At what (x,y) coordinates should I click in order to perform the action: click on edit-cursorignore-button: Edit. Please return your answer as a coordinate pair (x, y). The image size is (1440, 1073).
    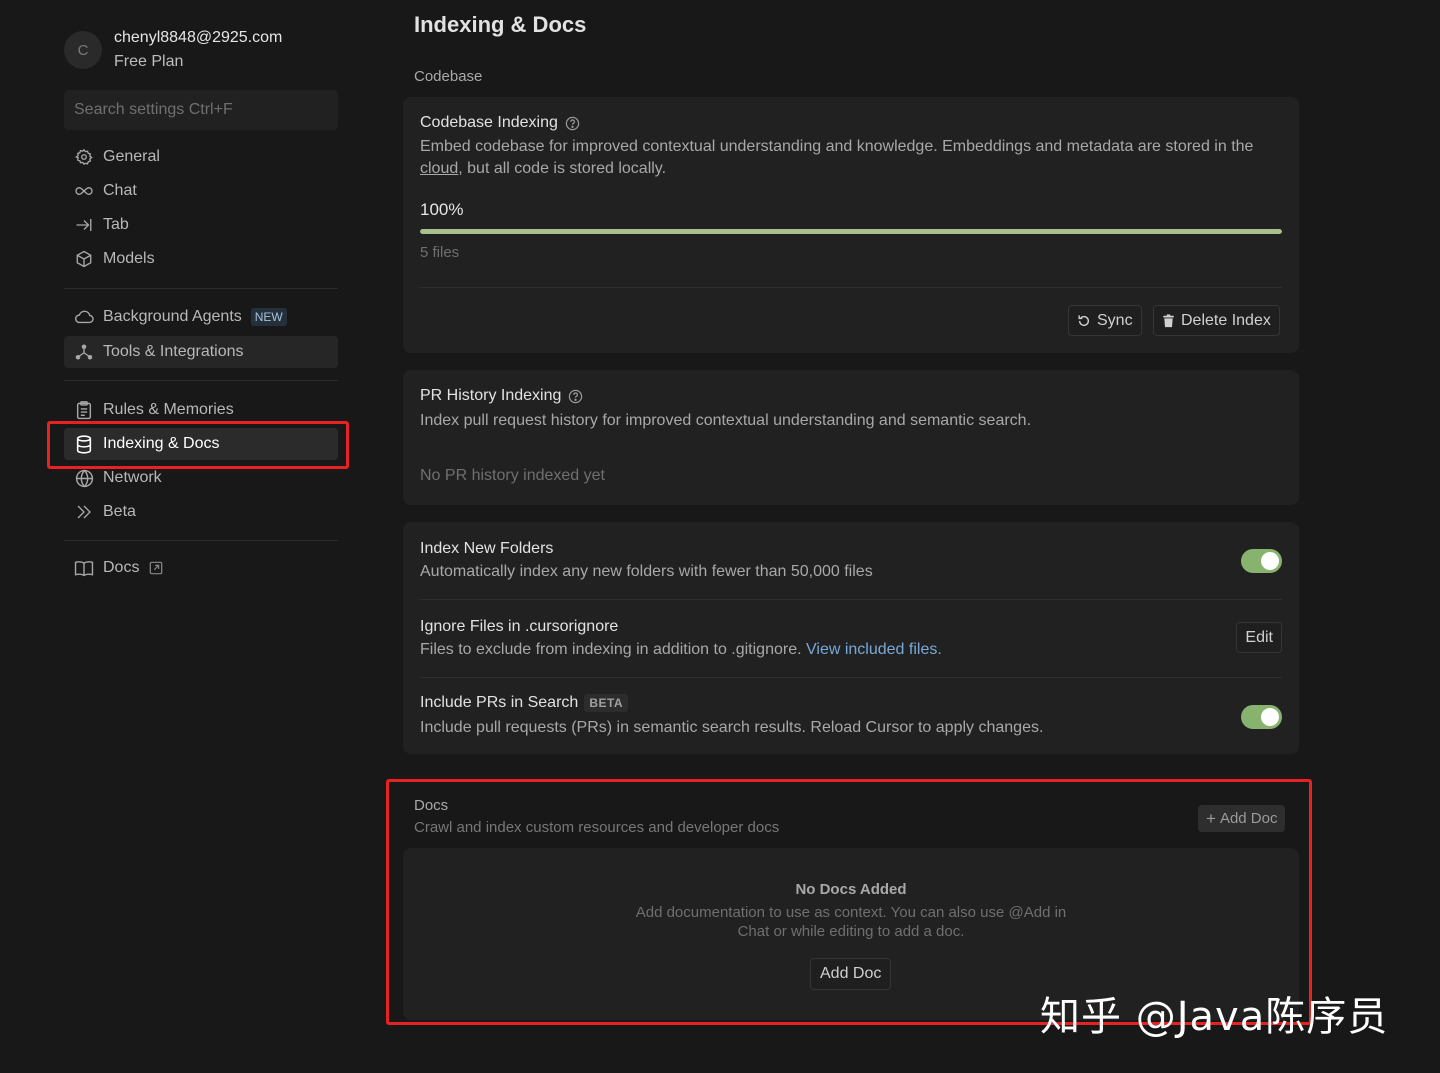
    Looking at the image, I should click on (1259, 637).